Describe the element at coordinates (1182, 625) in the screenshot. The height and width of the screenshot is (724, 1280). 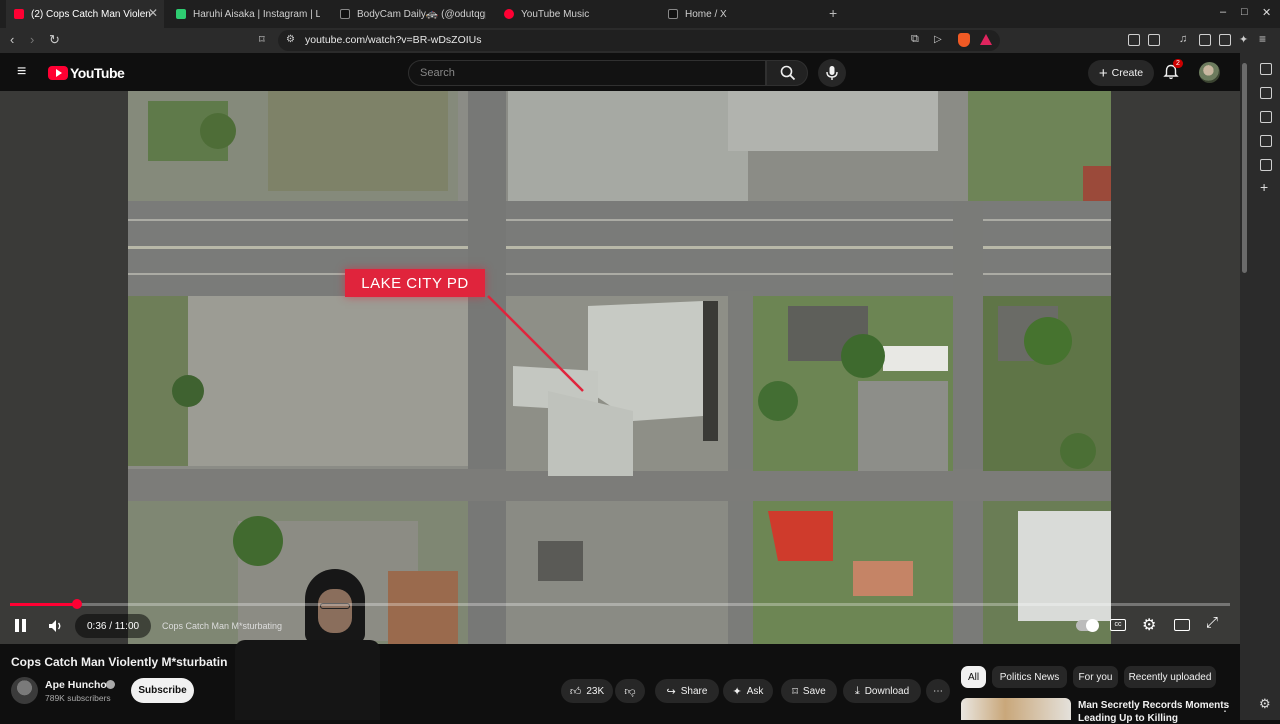
I see `miniplayer-icon` at that location.